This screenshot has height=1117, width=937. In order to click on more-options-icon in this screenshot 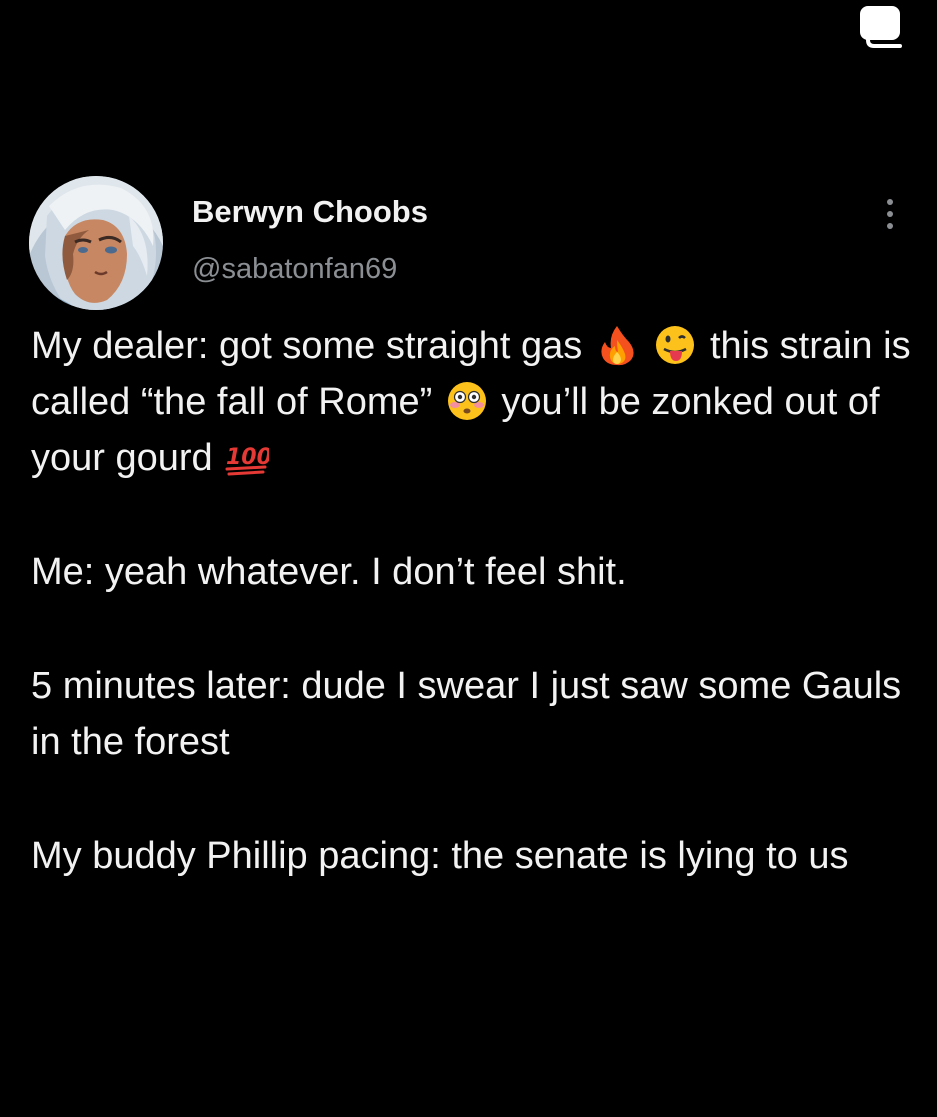, I will do `click(890, 214)`.